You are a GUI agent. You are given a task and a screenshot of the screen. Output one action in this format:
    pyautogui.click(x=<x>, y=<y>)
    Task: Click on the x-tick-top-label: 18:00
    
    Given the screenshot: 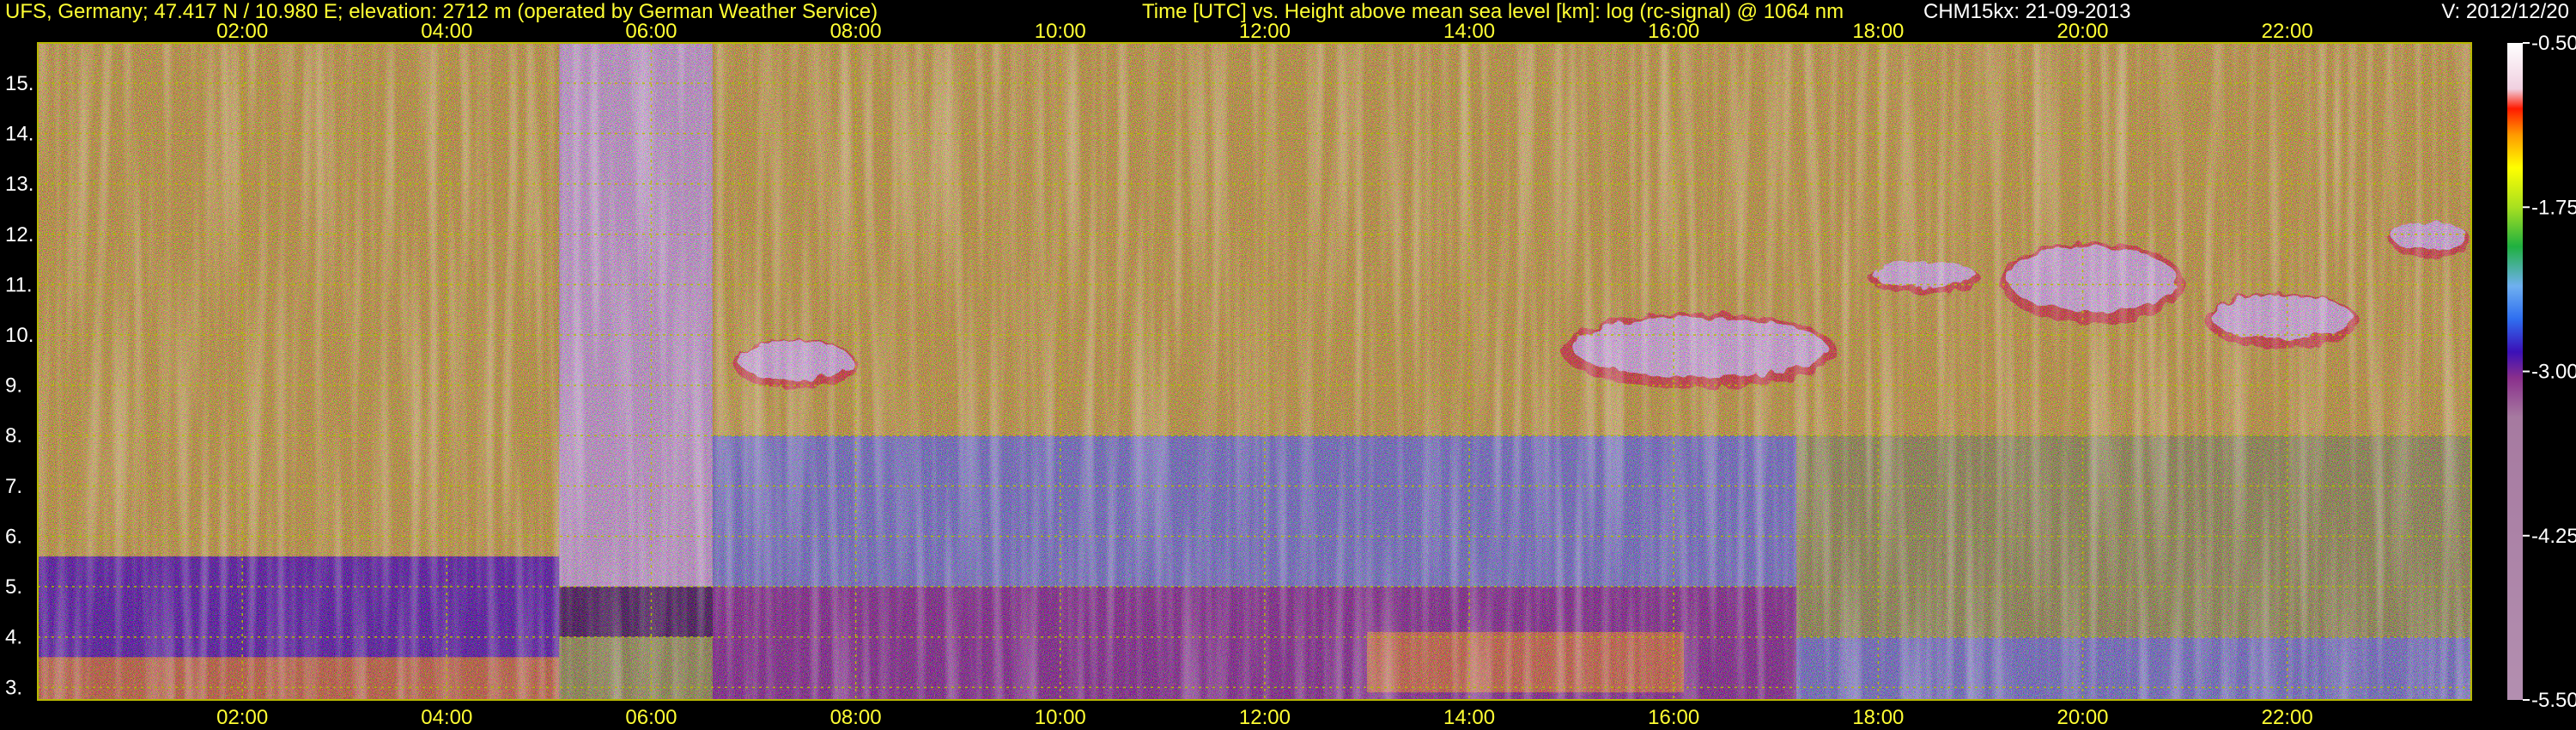 What is the action you would take?
    pyautogui.click(x=1878, y=31)
    